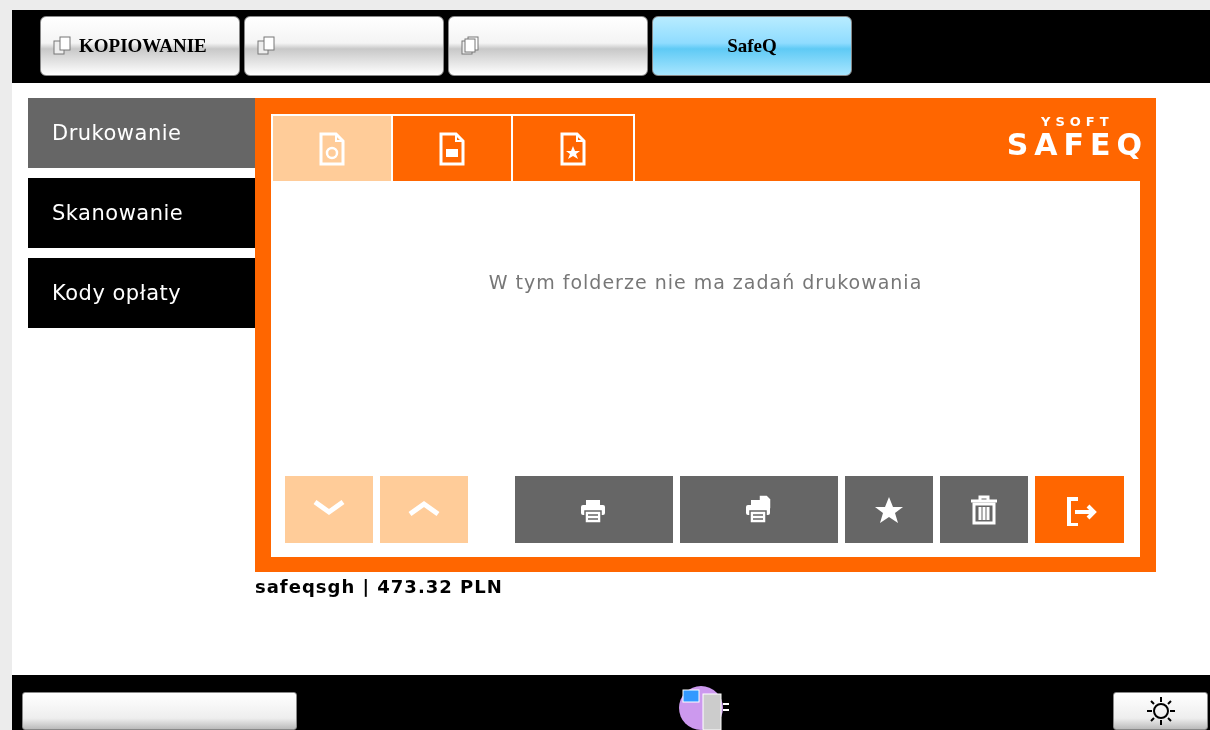 Image resolution: width=1210 pixels, height=730 pixels. I want to click on sidebar-item: Drukowanie, so click(141, 133).